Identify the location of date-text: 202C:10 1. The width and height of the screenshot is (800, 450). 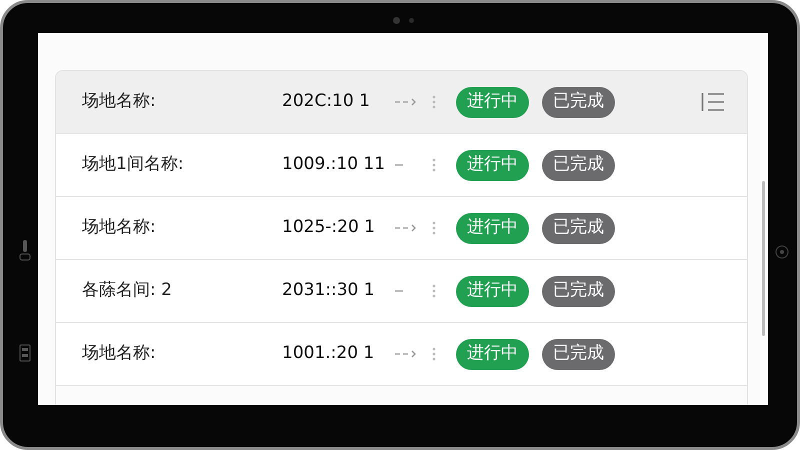
(326, 102).